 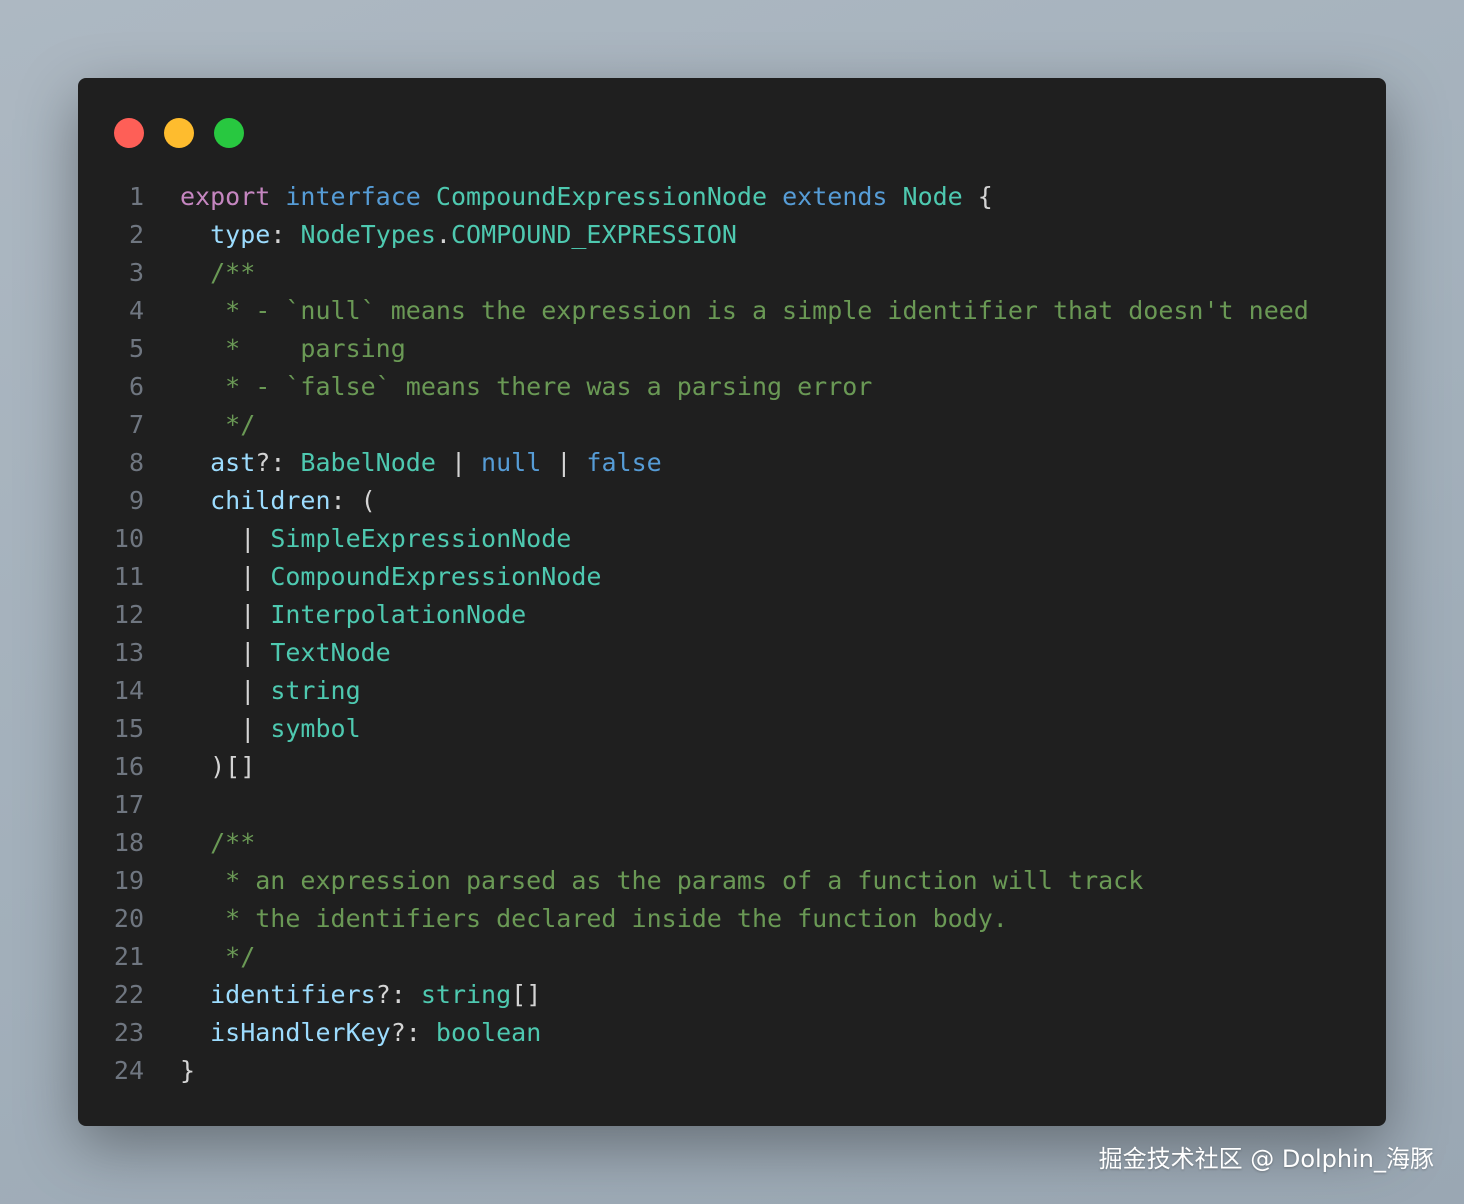 I want to click on line-source: | InterpolationNode, so click(x=353, y=615).